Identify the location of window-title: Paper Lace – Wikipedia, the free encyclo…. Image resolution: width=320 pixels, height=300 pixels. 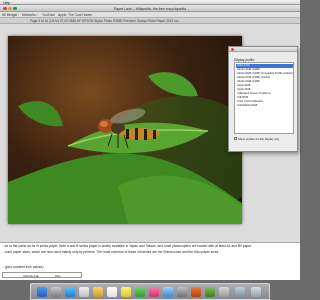
(150, 8).